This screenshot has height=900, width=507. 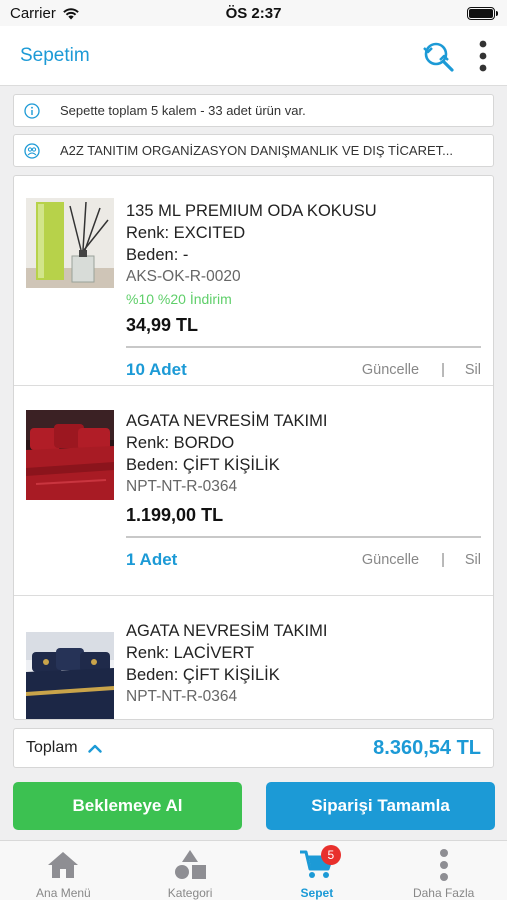 I want to click on nav-label: Sepet, so click(x=317, y=893).